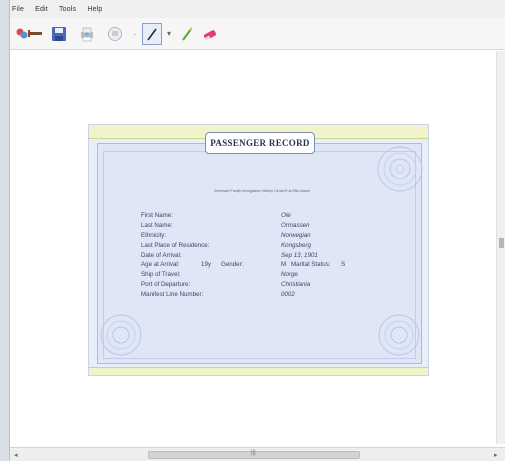 The height and width of the screenshot is (461, 505). I want to click on field-row-arrival-date: Date of Arrival: Sep 13, 1901, so click(263, 255).